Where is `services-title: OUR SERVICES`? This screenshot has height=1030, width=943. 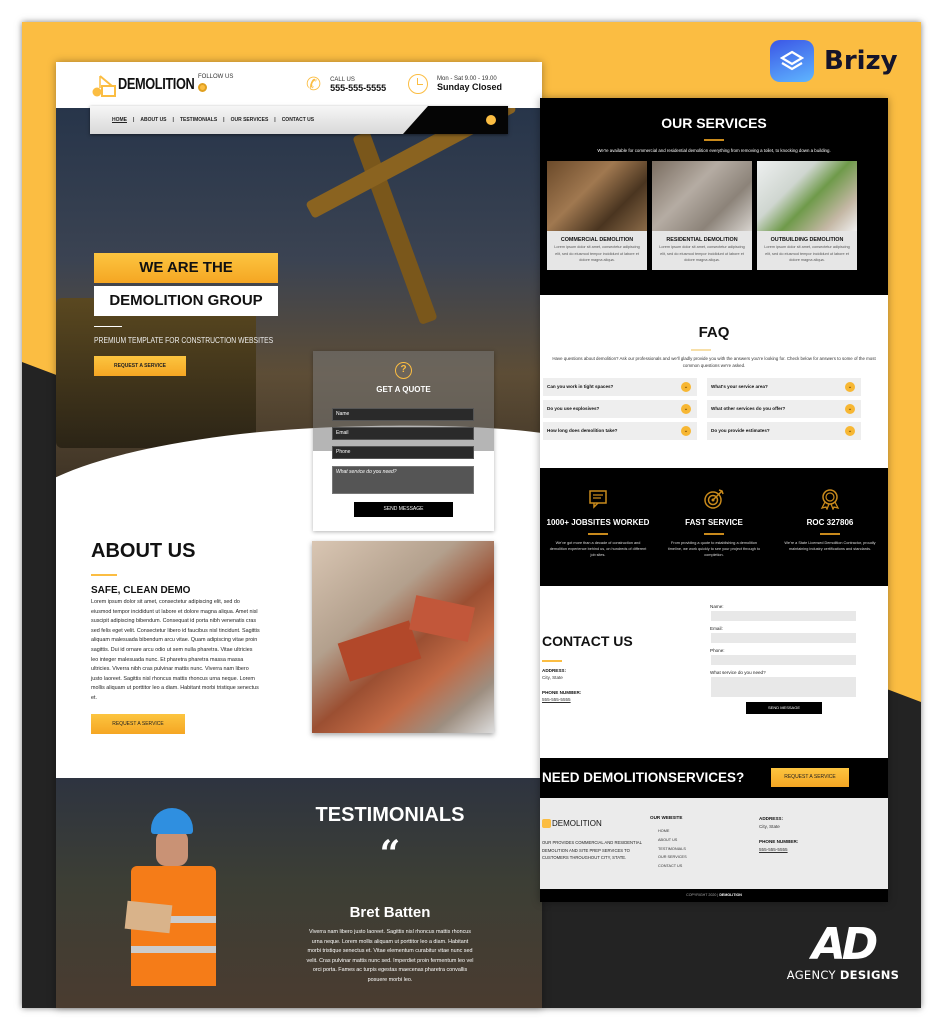
services-title: OUR SERVICES is located at coordinates (714, 123).